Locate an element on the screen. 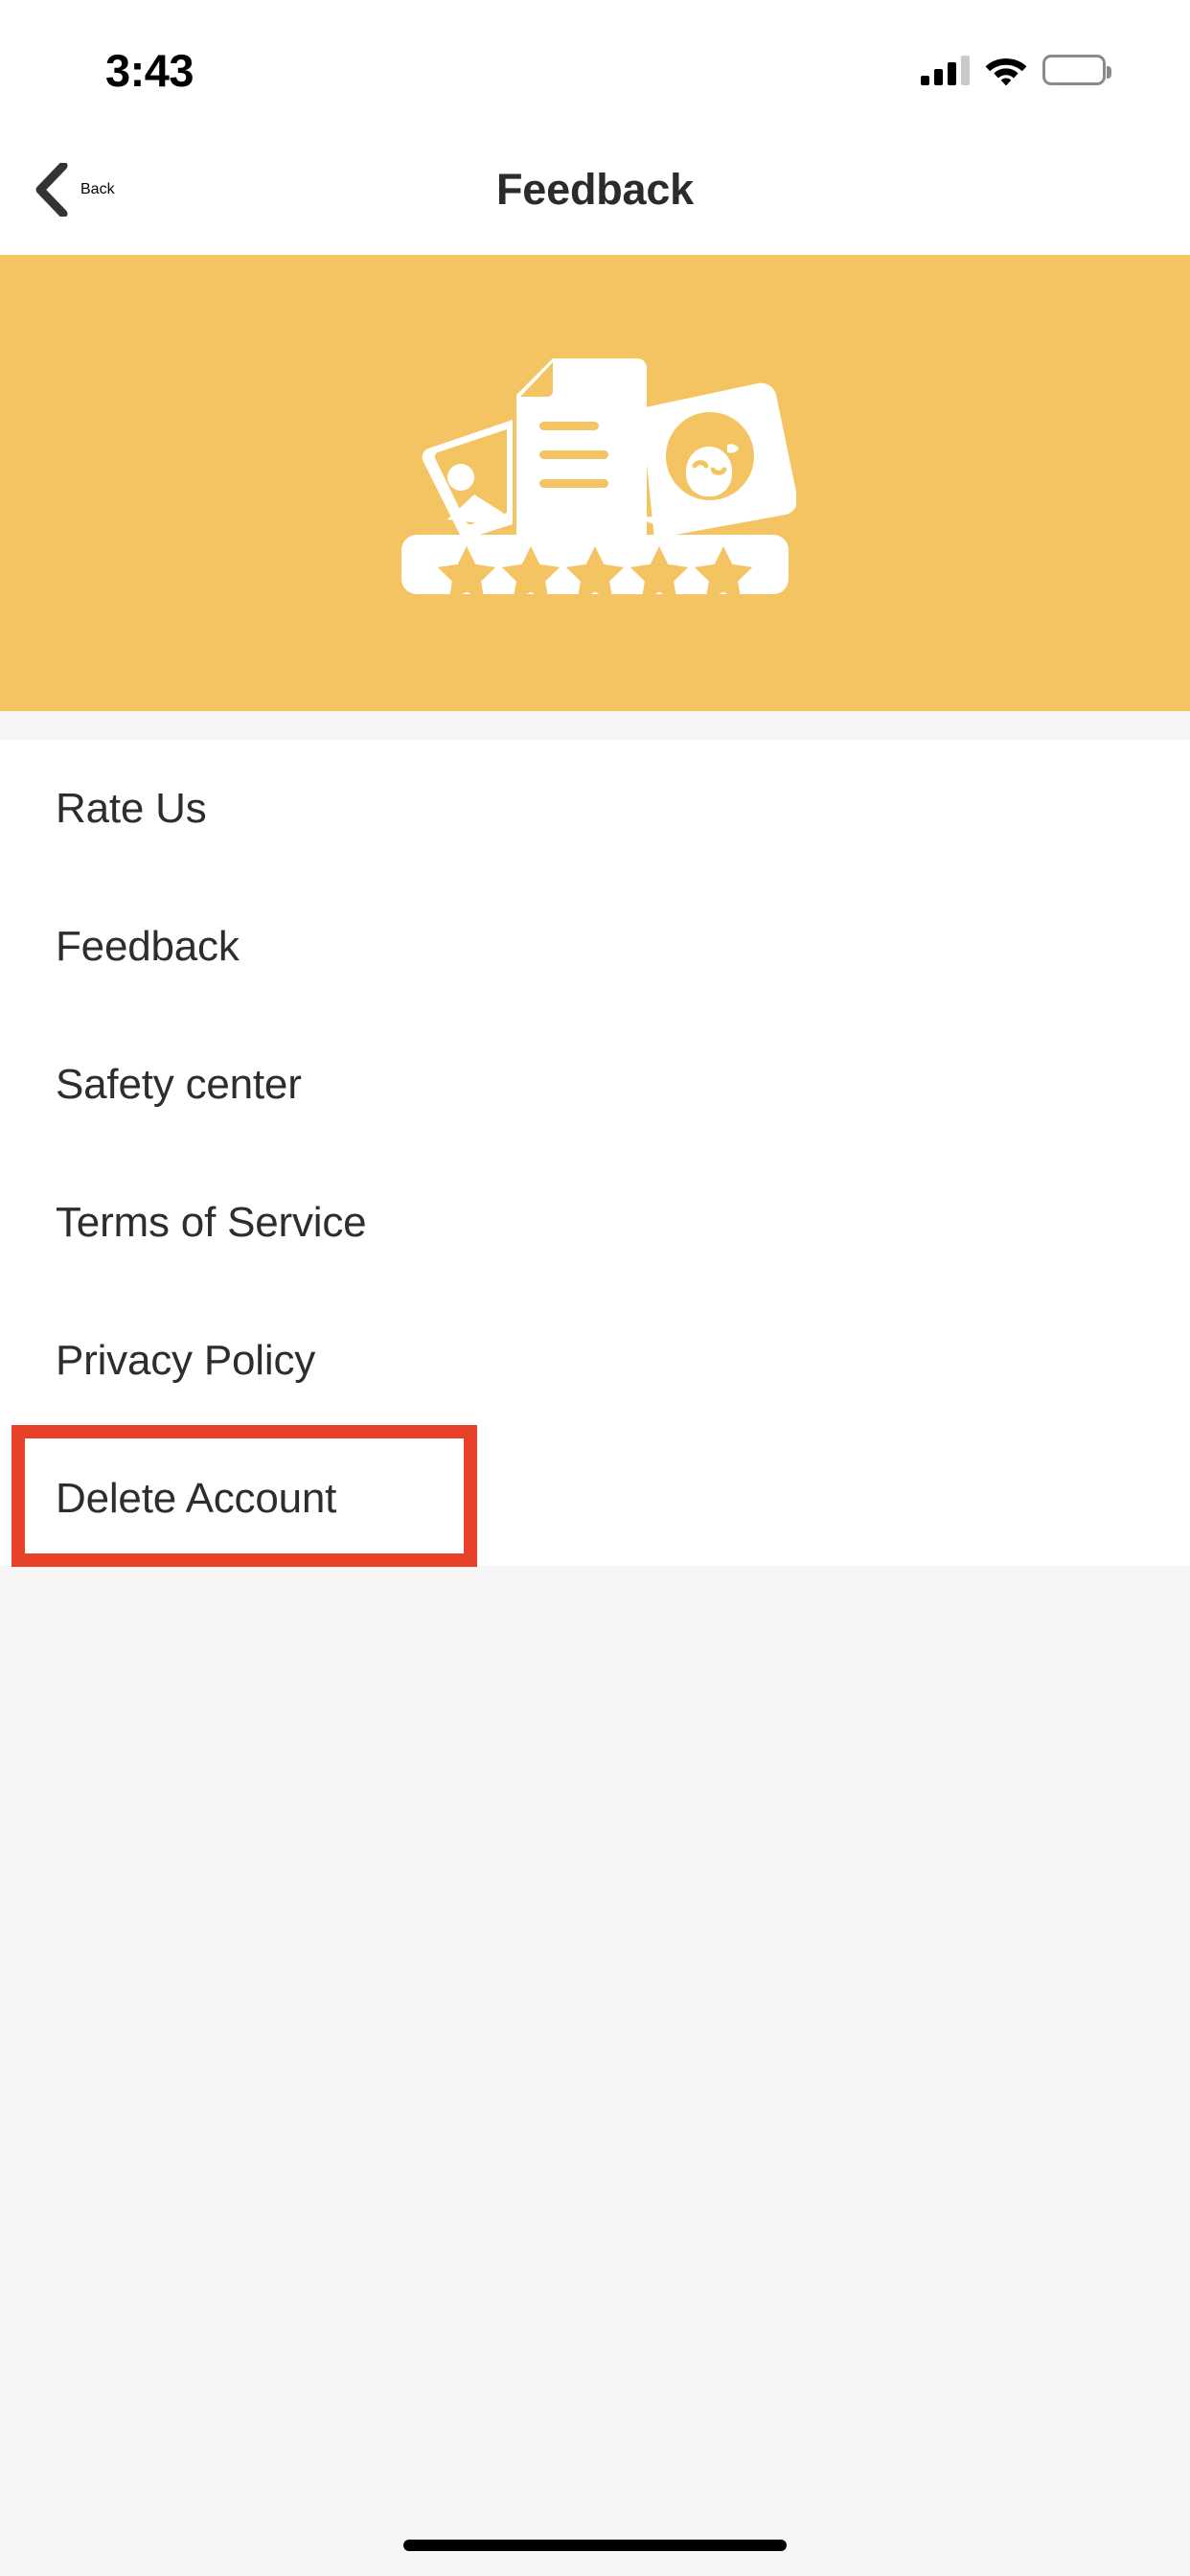  status-bar-indicators is located at coordinates (1016, 70).